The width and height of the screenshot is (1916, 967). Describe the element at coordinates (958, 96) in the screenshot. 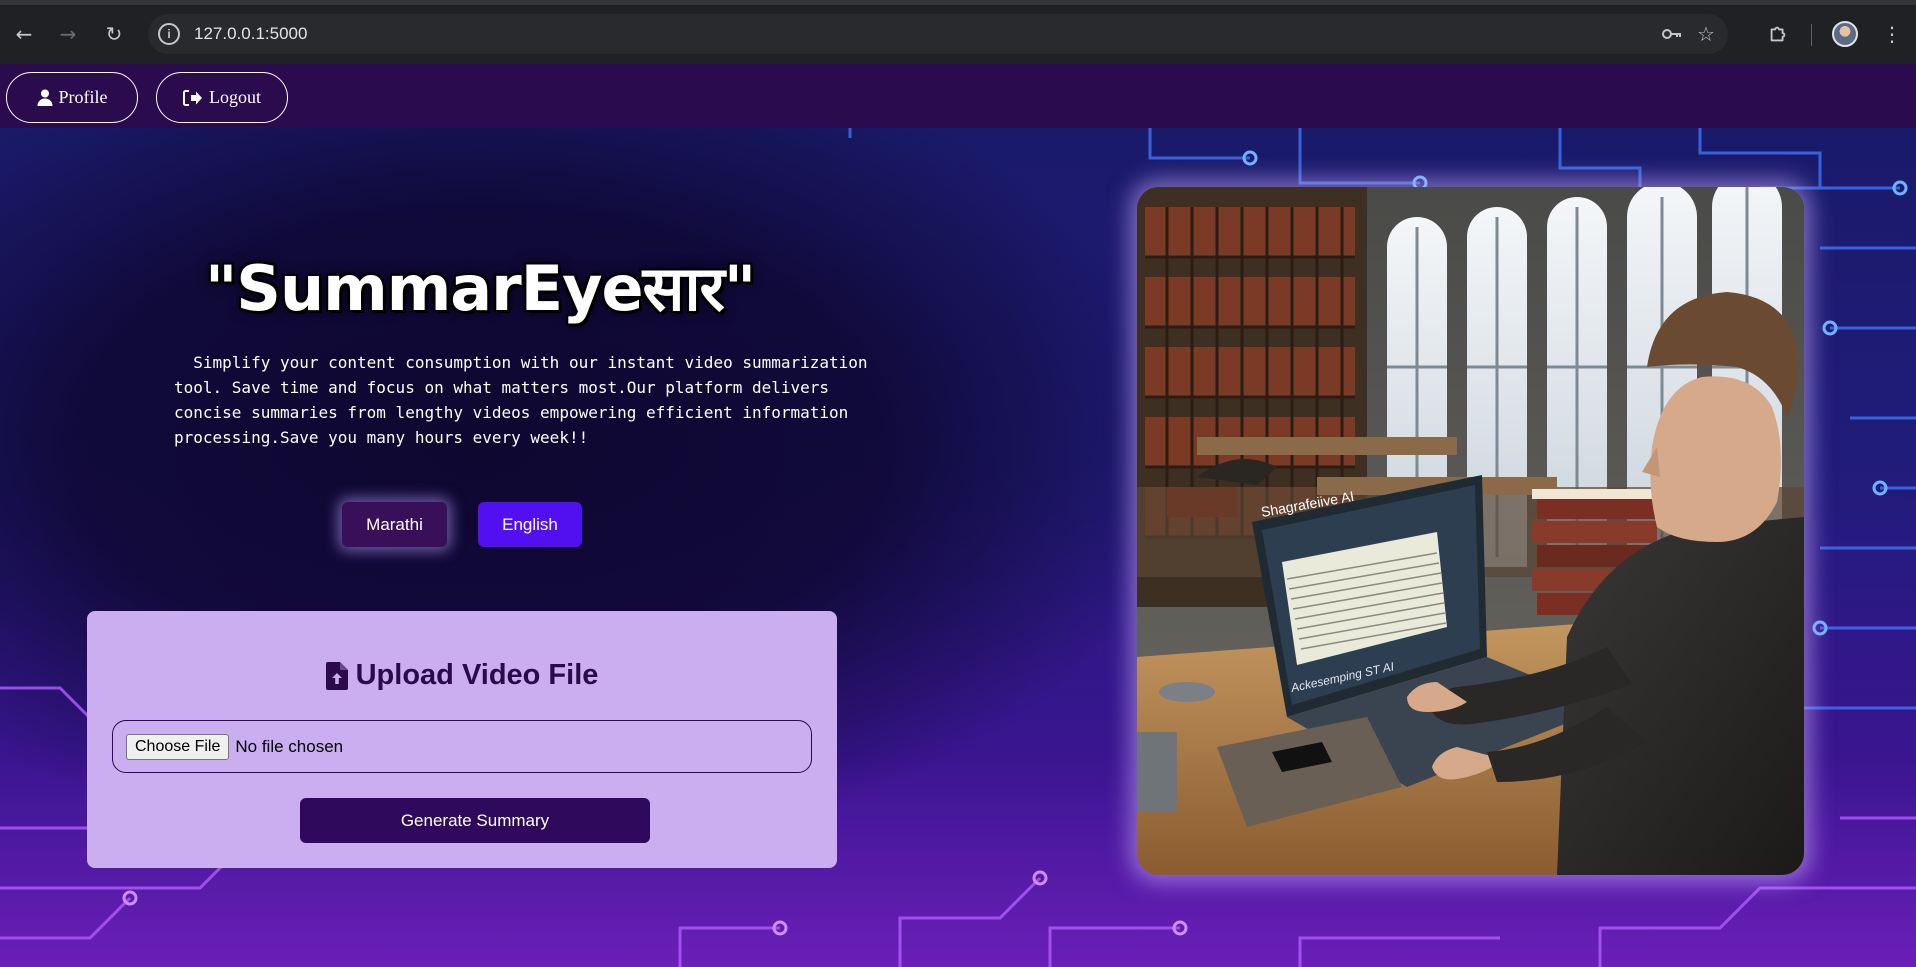

I see `app-header: Profile Logout` at that location.